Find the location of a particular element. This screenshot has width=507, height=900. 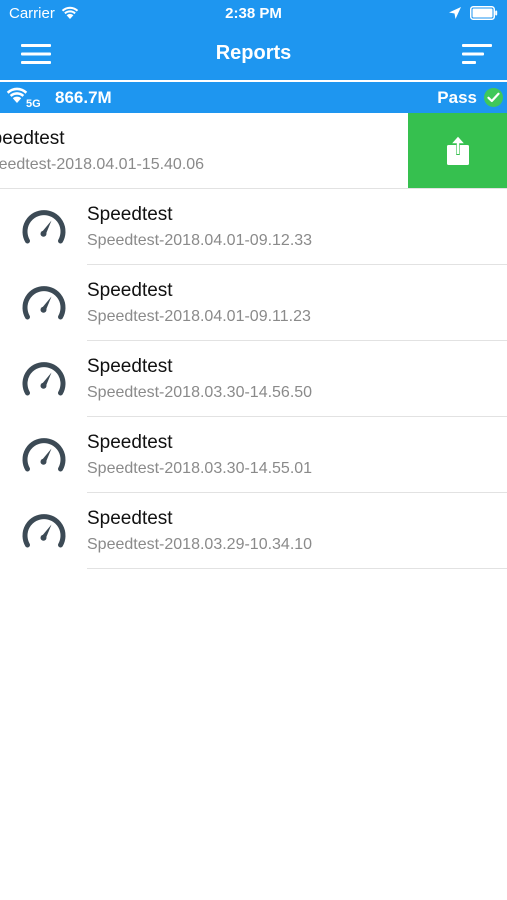

status-bar: Carrier 2:38 PM is located at coordinates (253, 14).